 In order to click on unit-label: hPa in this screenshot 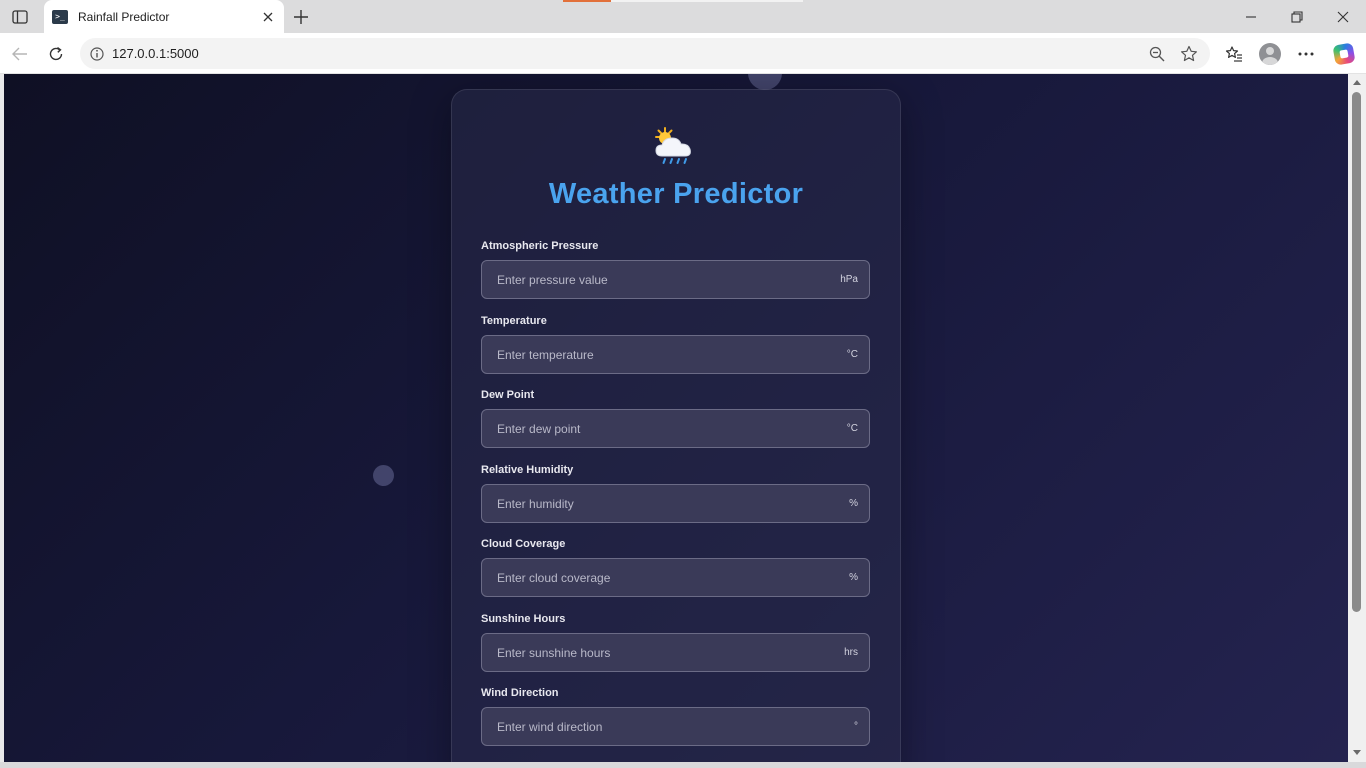, I will do `click(849, 279)`.